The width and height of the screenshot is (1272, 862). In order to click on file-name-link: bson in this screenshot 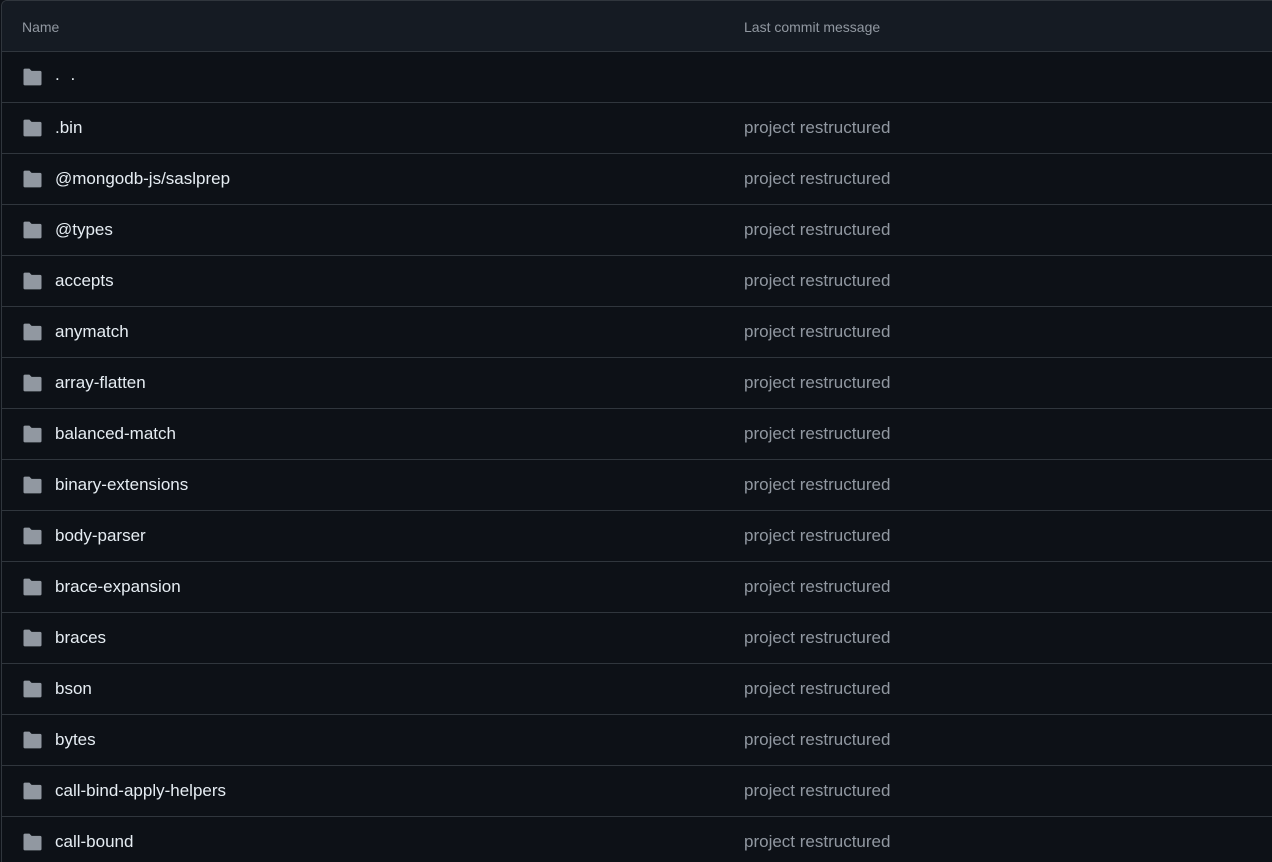, I will do `click(73, 689)`.